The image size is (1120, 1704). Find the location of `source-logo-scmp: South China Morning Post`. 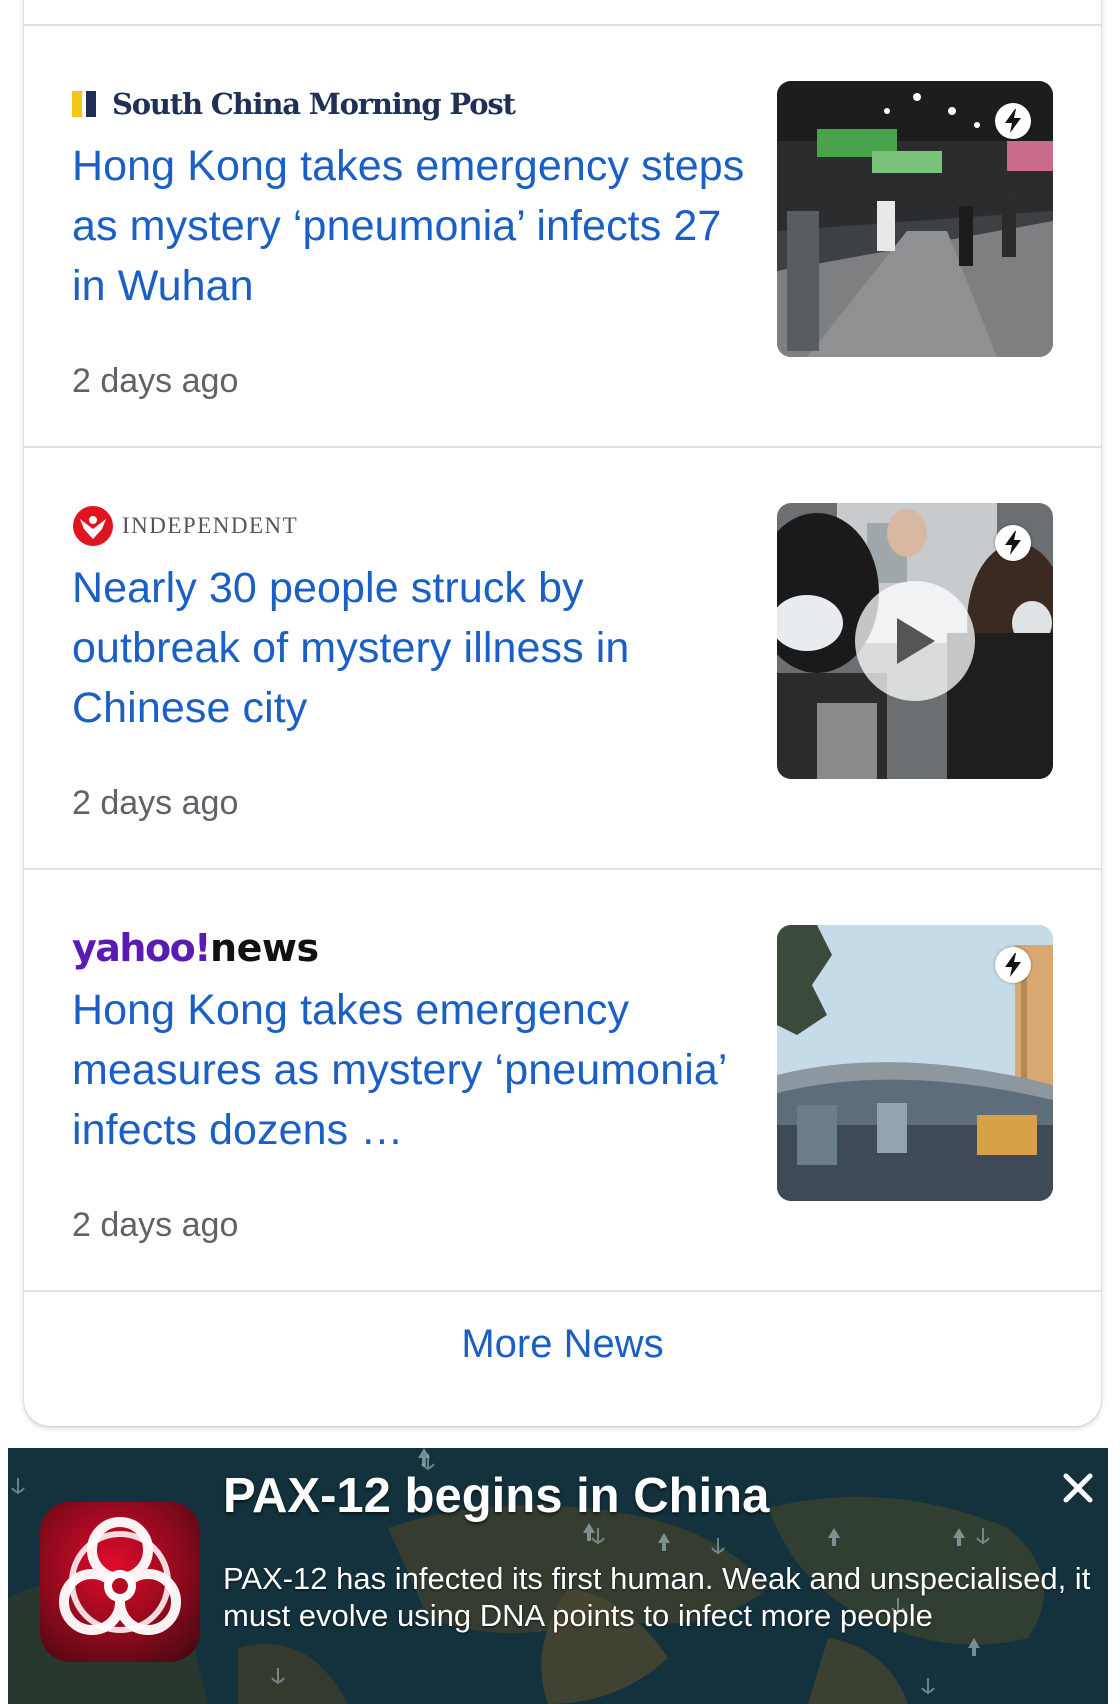

source-logo-scmp: South China Morning Post is located at coordinates (294, 104).